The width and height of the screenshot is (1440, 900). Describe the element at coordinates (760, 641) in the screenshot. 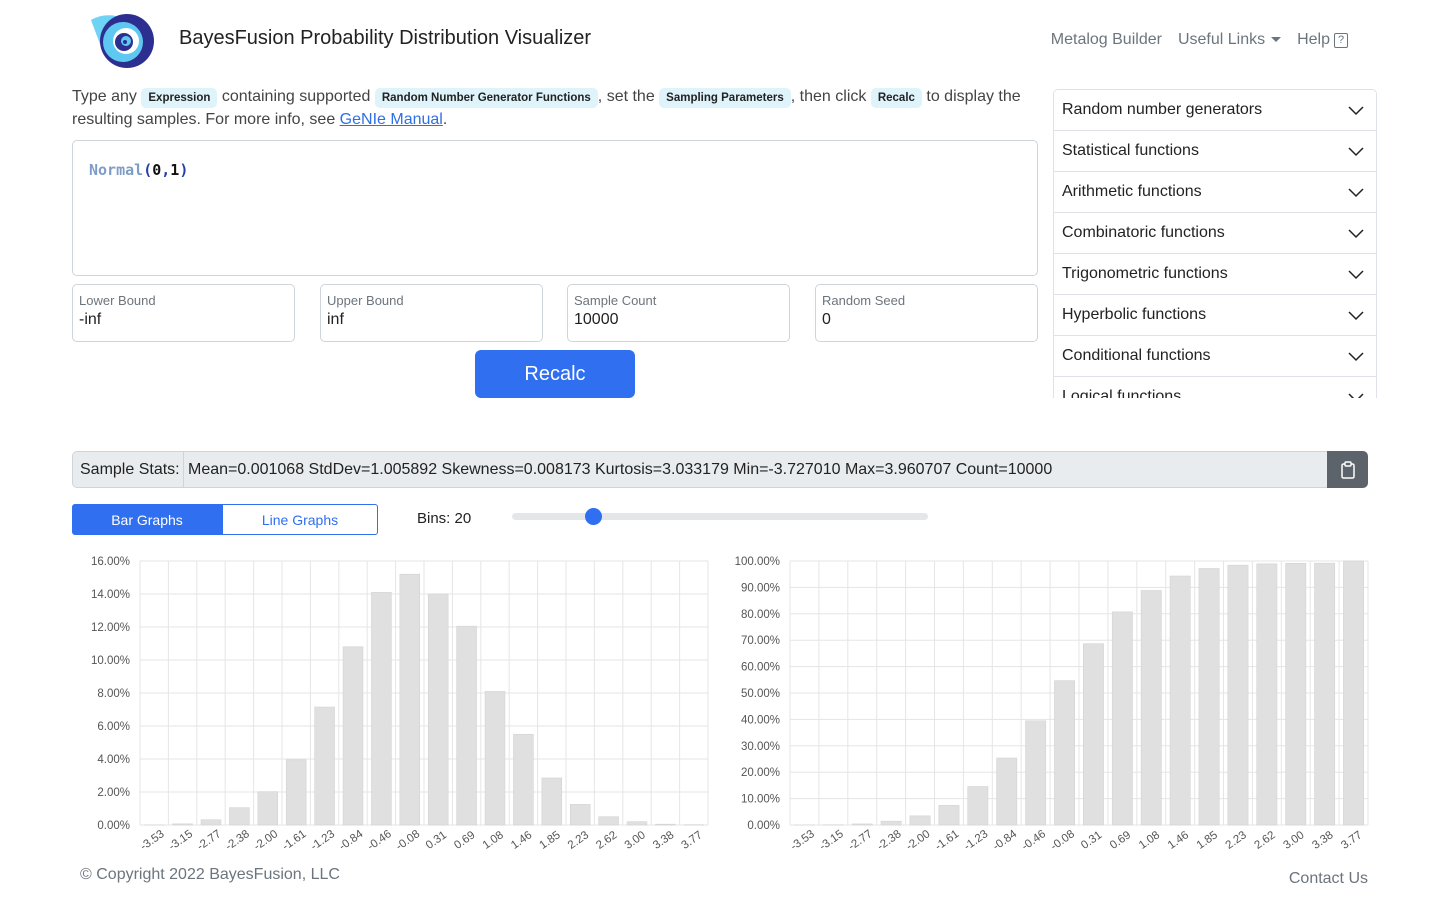

I see `y-tick-label: 70.00%` at that location.